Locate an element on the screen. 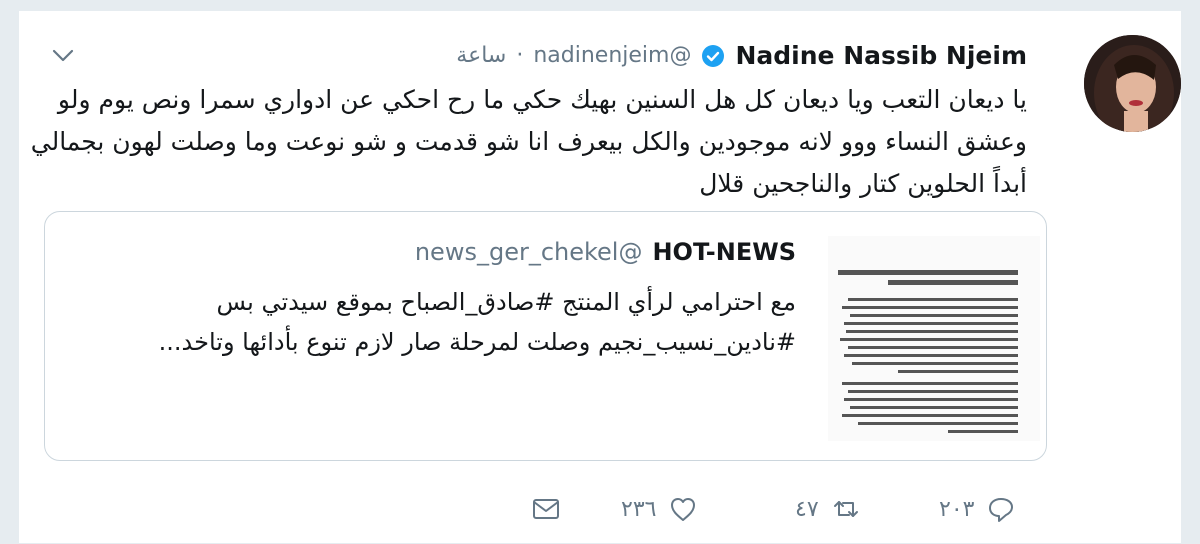 This screenshot has height=544, width=1200. tweet-header: Nadine Nassib Njeim @nadinenjeim · ساعة is located at coordinates (741, 55).